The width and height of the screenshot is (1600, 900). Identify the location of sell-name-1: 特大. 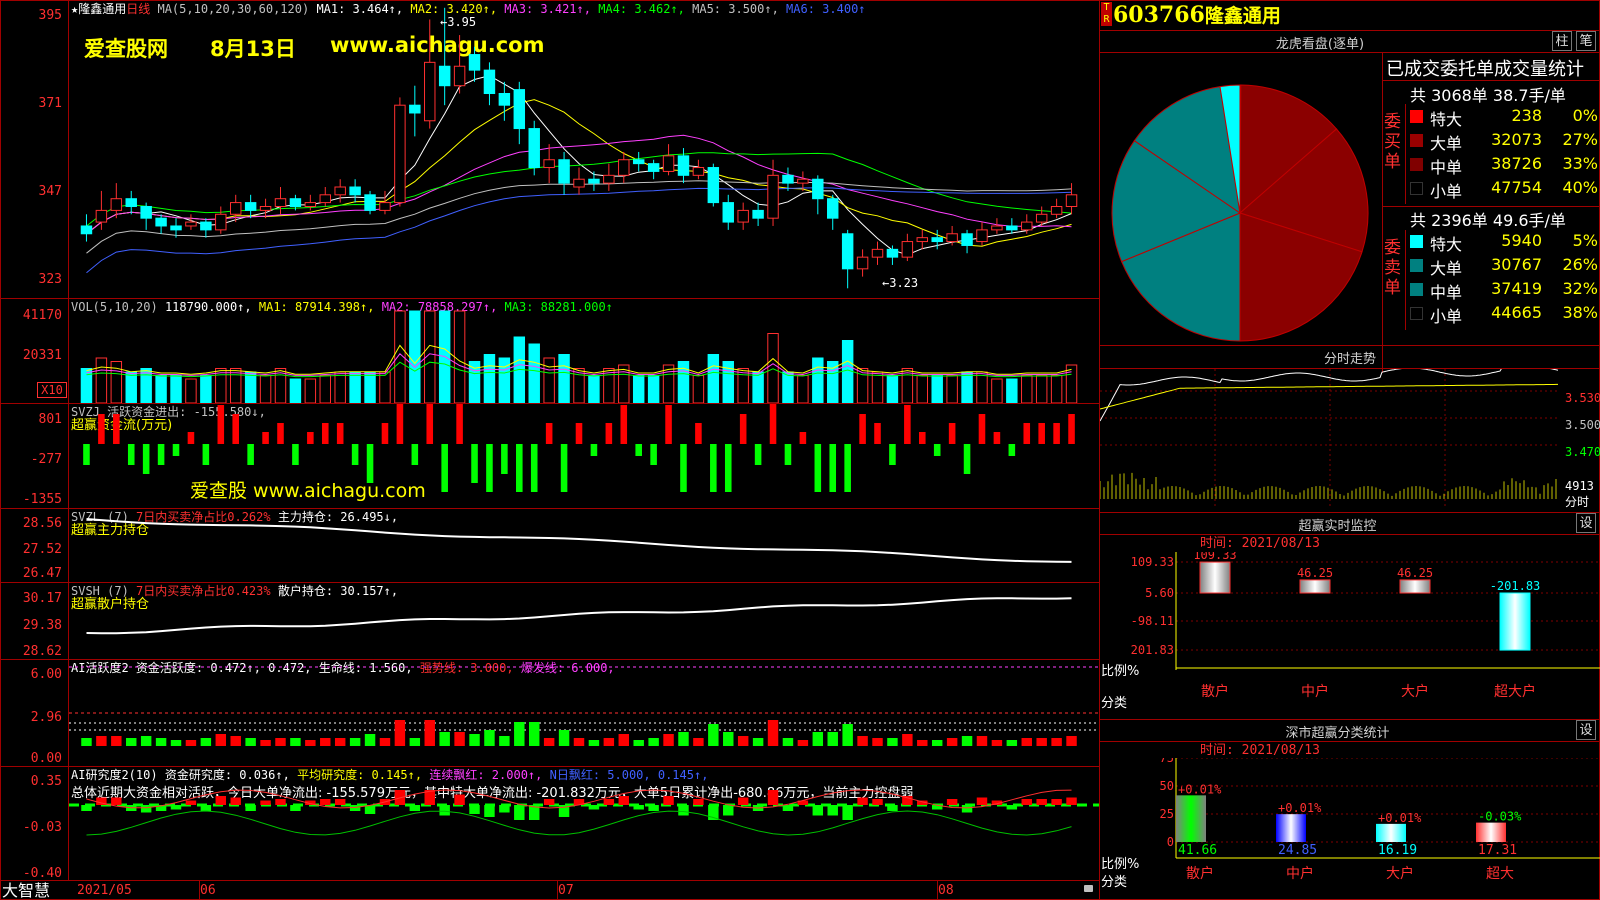
(1446, 244).